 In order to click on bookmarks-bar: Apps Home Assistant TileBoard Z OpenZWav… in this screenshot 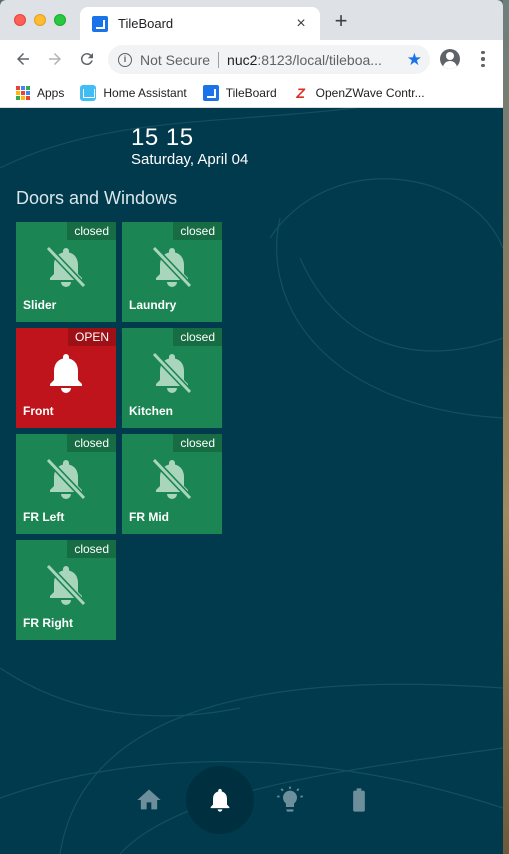, I will do `click(251, 93)`.